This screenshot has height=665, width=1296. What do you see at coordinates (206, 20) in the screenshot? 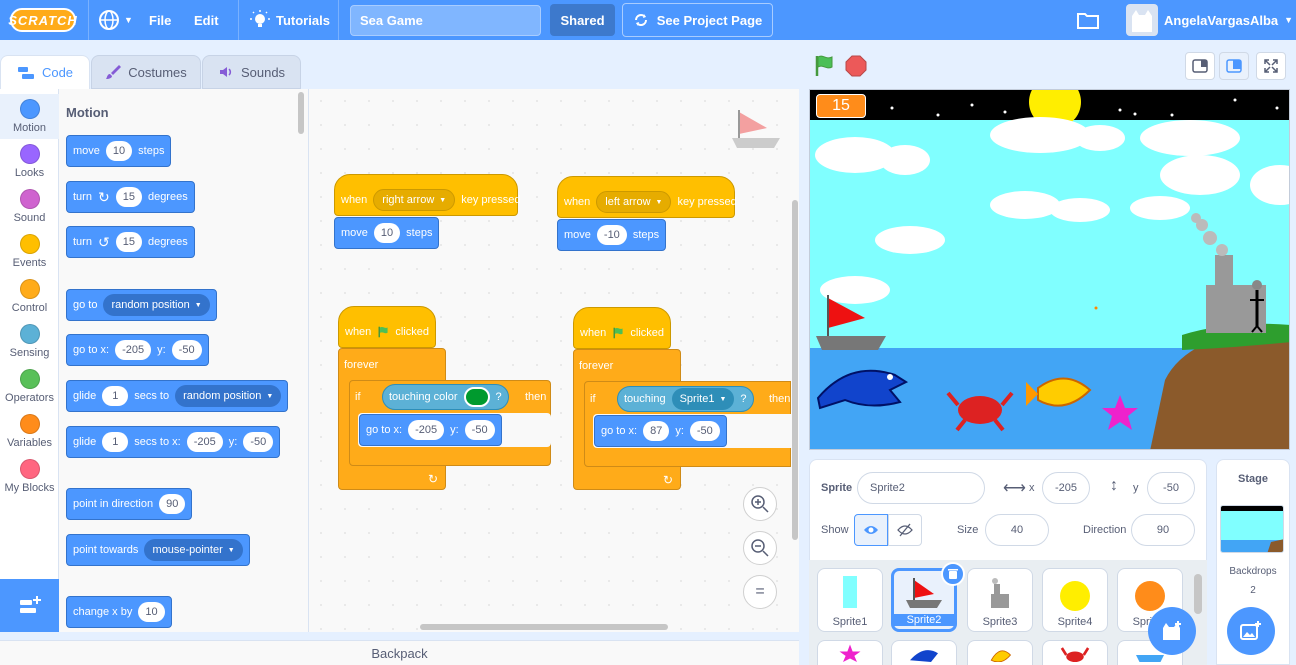
I see `edit-menu: Edit` at bounding box center [206, 20].